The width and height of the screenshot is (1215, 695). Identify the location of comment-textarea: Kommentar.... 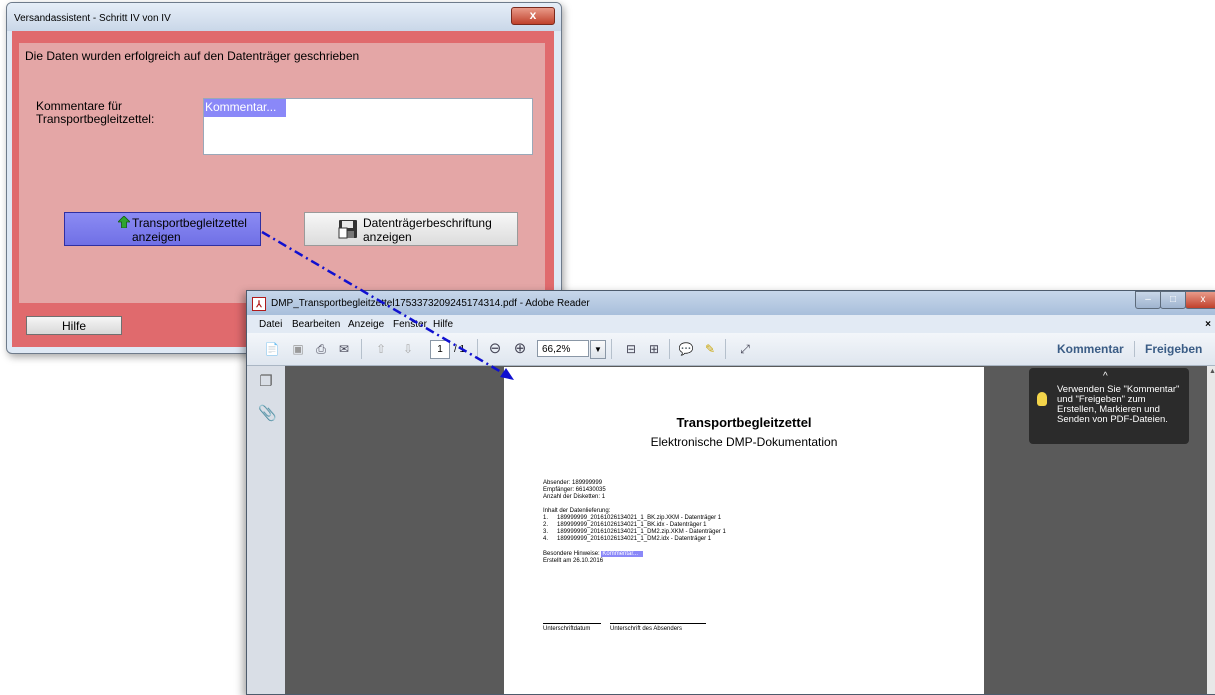
(368, 126).